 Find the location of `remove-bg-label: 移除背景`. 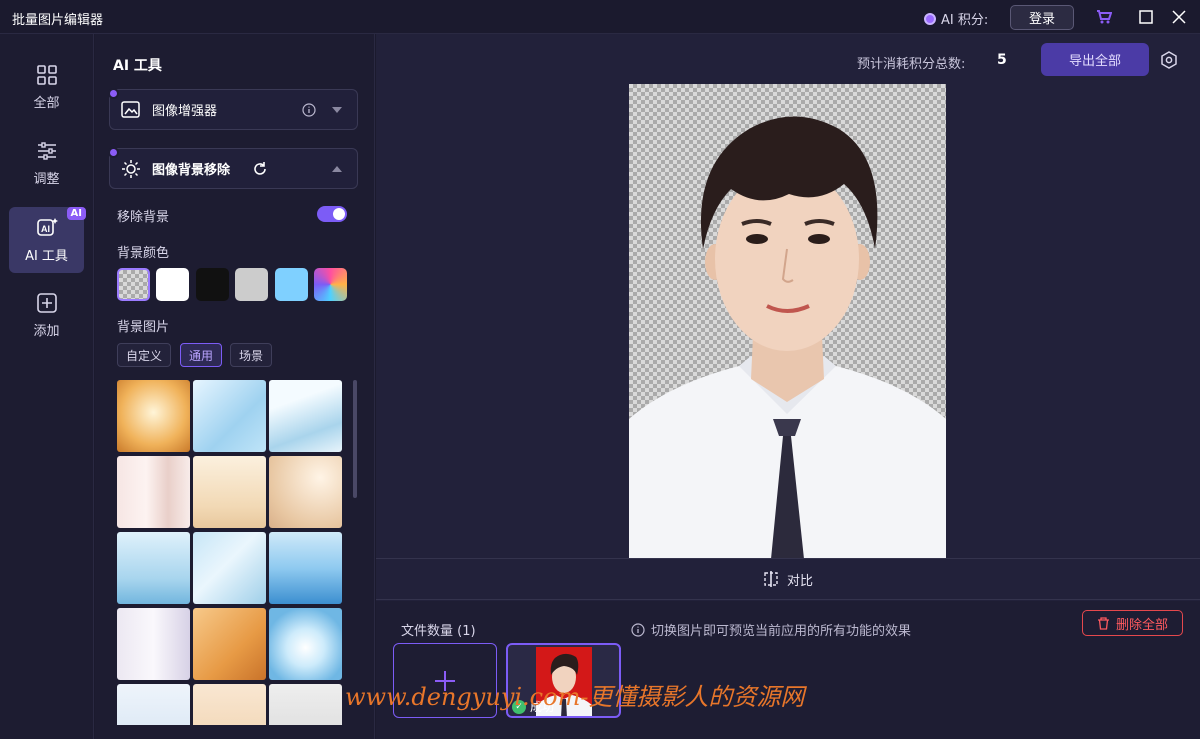

remove-bg-label: 移除背景 is located at coordinates (143, 217).